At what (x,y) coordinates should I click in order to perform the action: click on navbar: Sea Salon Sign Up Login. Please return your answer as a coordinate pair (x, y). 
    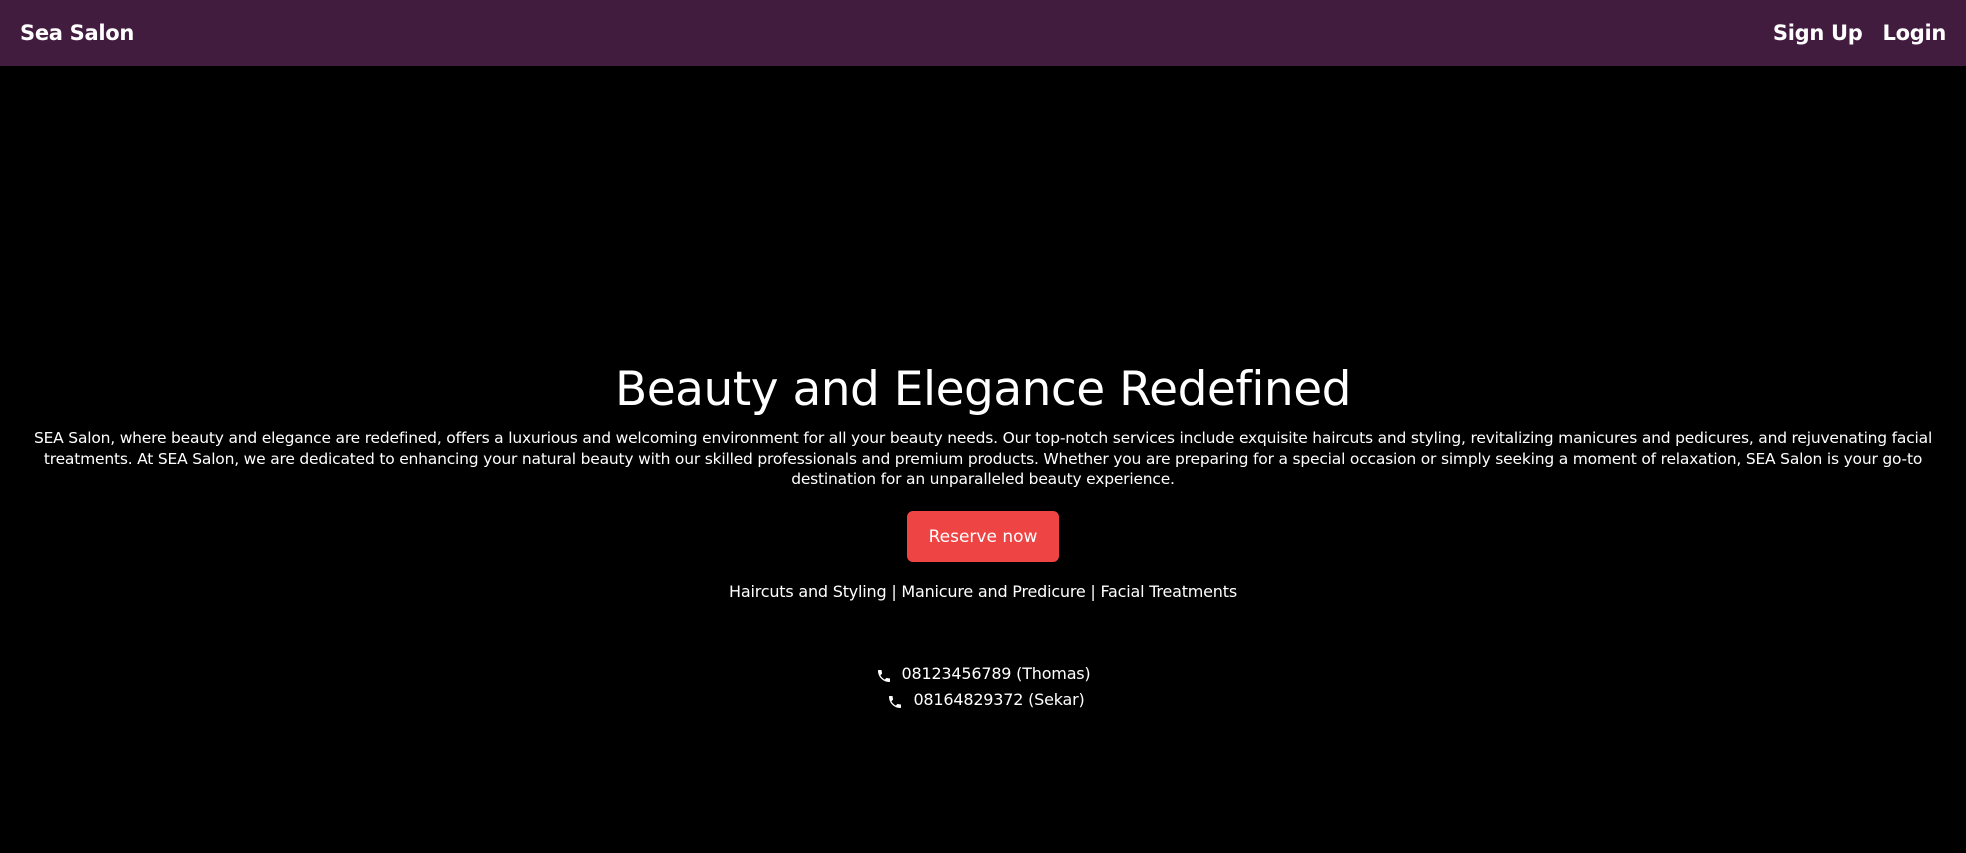
    Looking at the image, I should click on (983, 33).